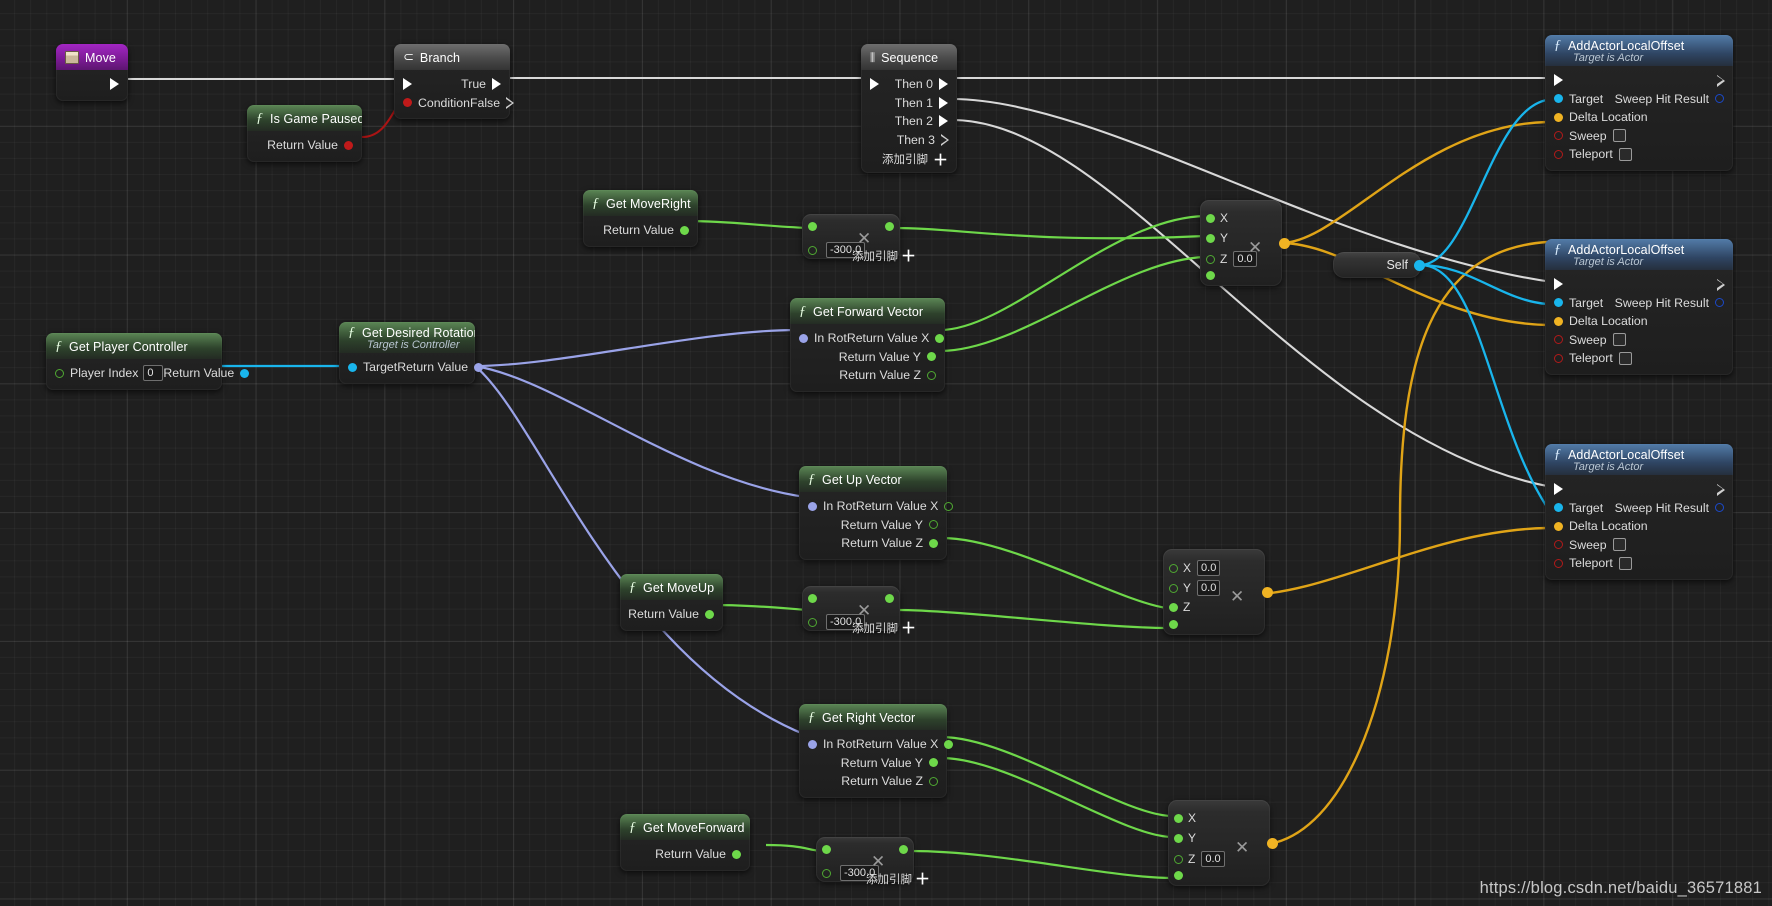 The image size is (1772, 906). I want to click on pin-row-then-3: Then 3, so click(909, 140).